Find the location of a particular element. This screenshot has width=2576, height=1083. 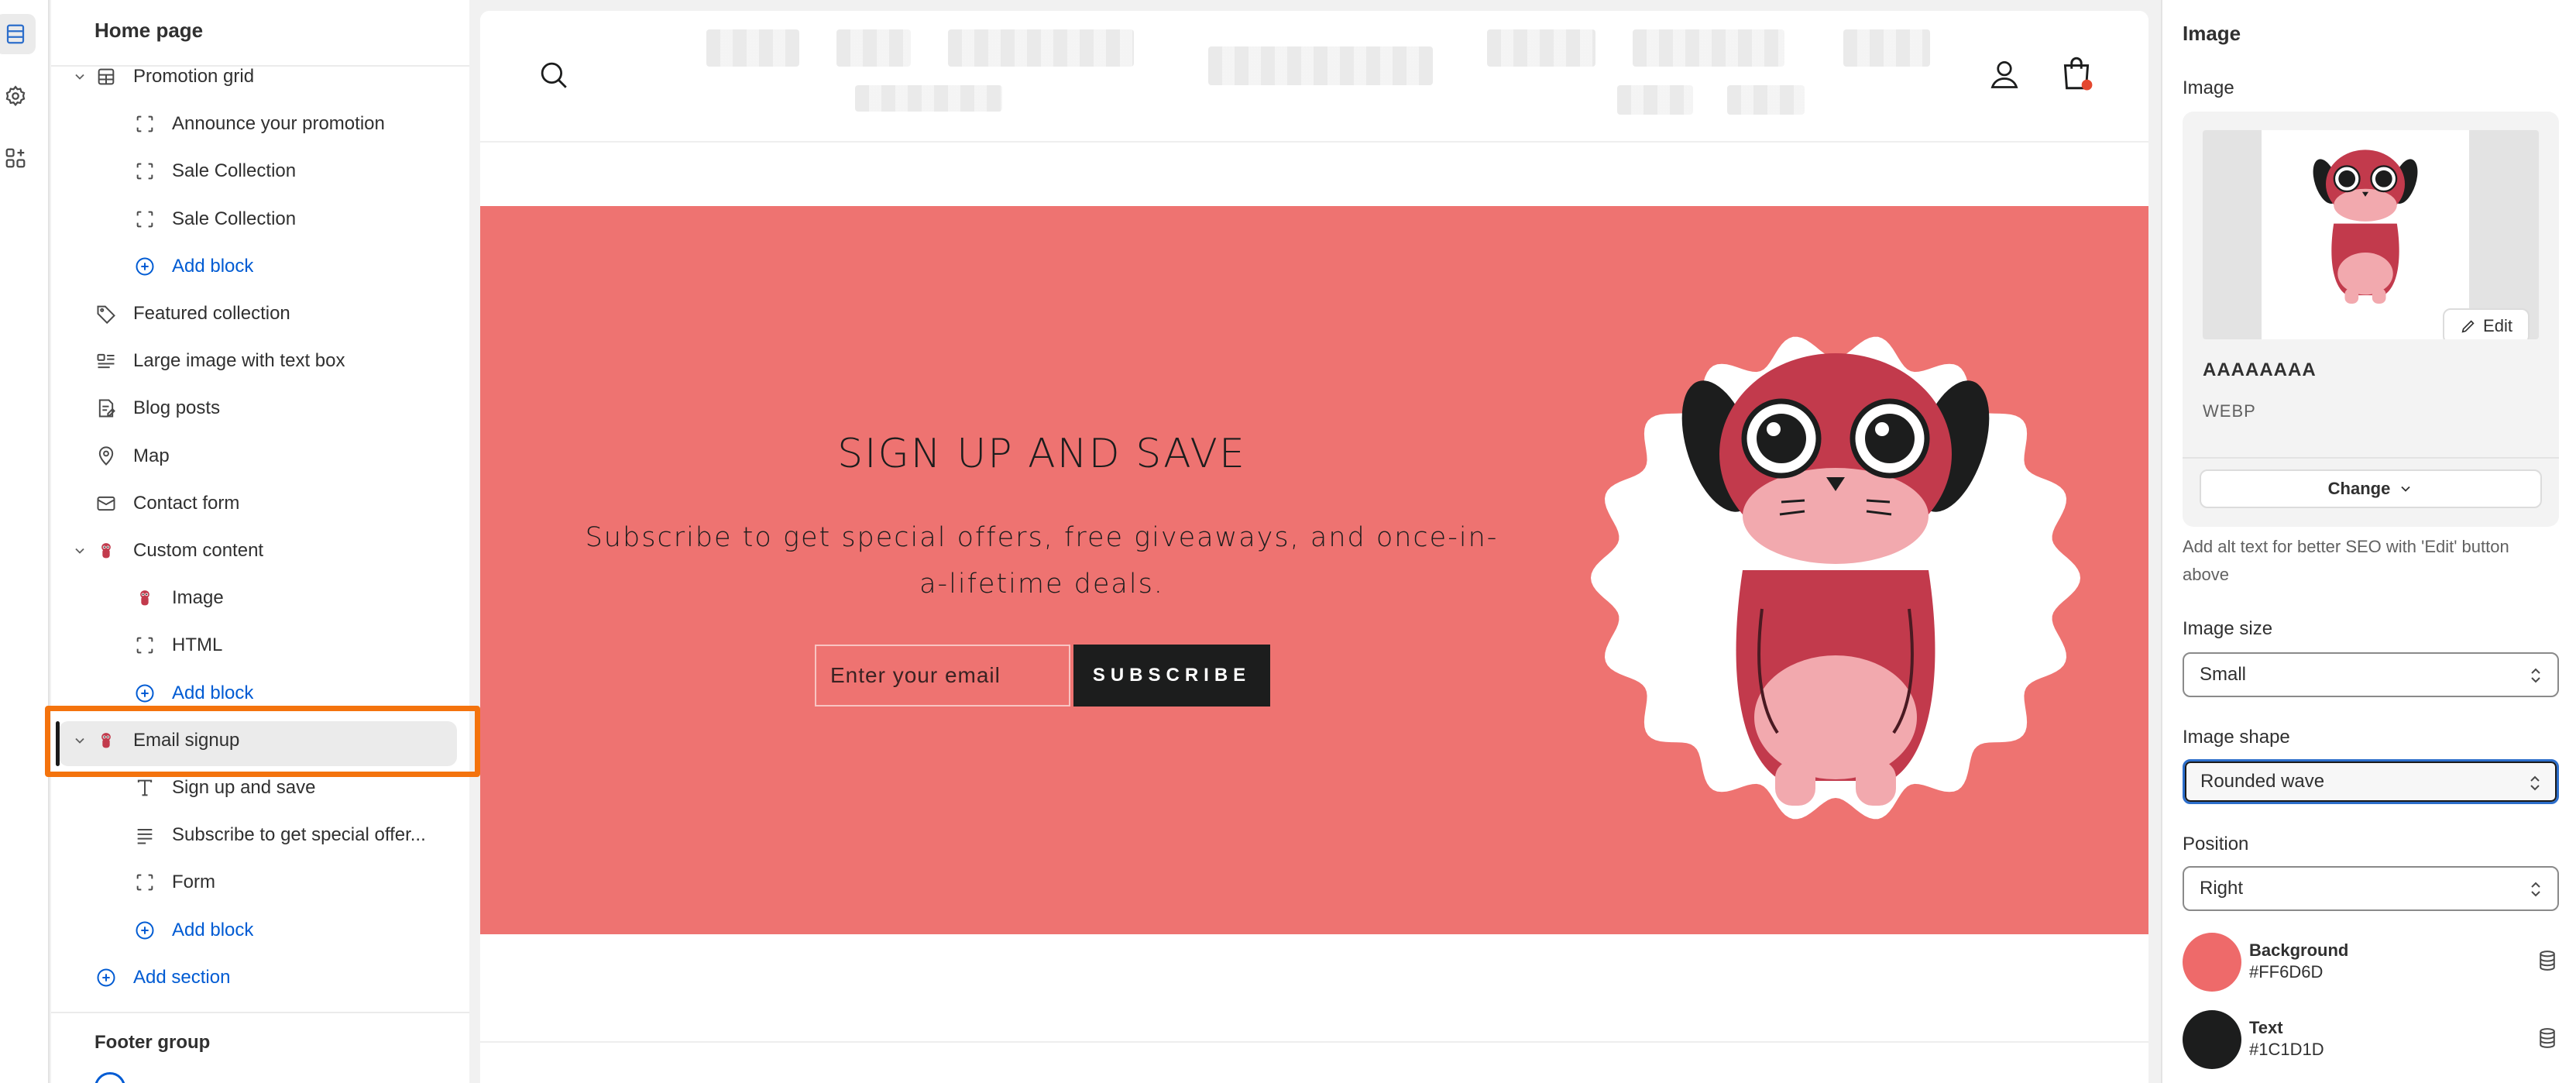

image-filetype: WEBP is located at coordinates (2229, 411).